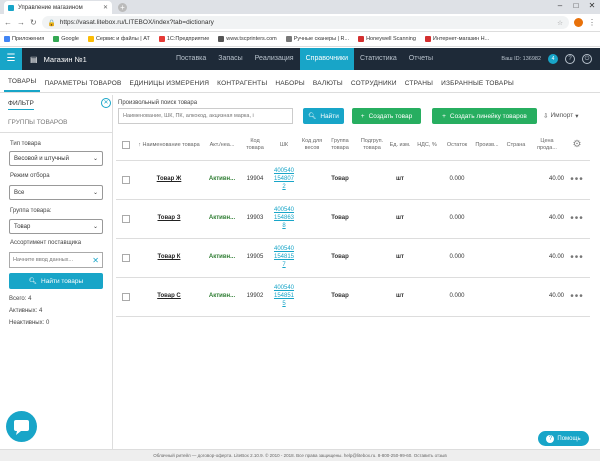  What do you see at coordinates (21, 105) in the screenshot?
I see `filter-tab: ФИЛЬТР` at bounding box center [21, 105].